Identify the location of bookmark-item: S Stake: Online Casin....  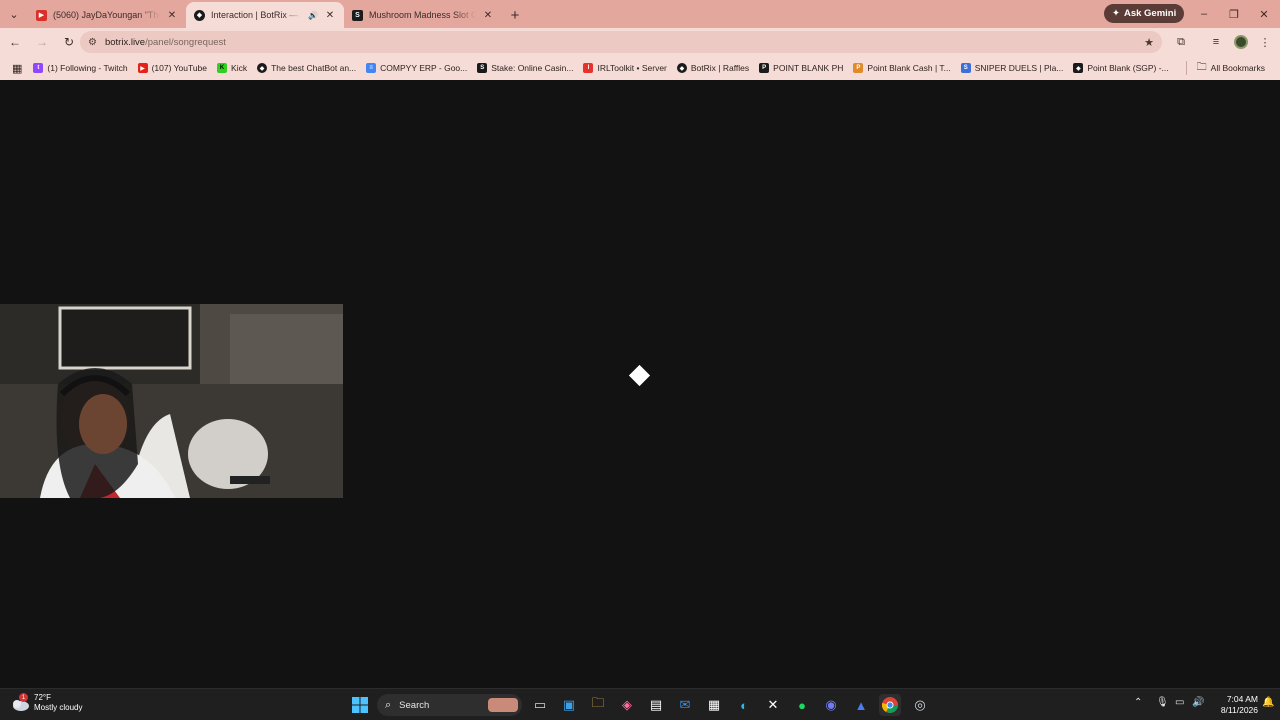
(525, 68).